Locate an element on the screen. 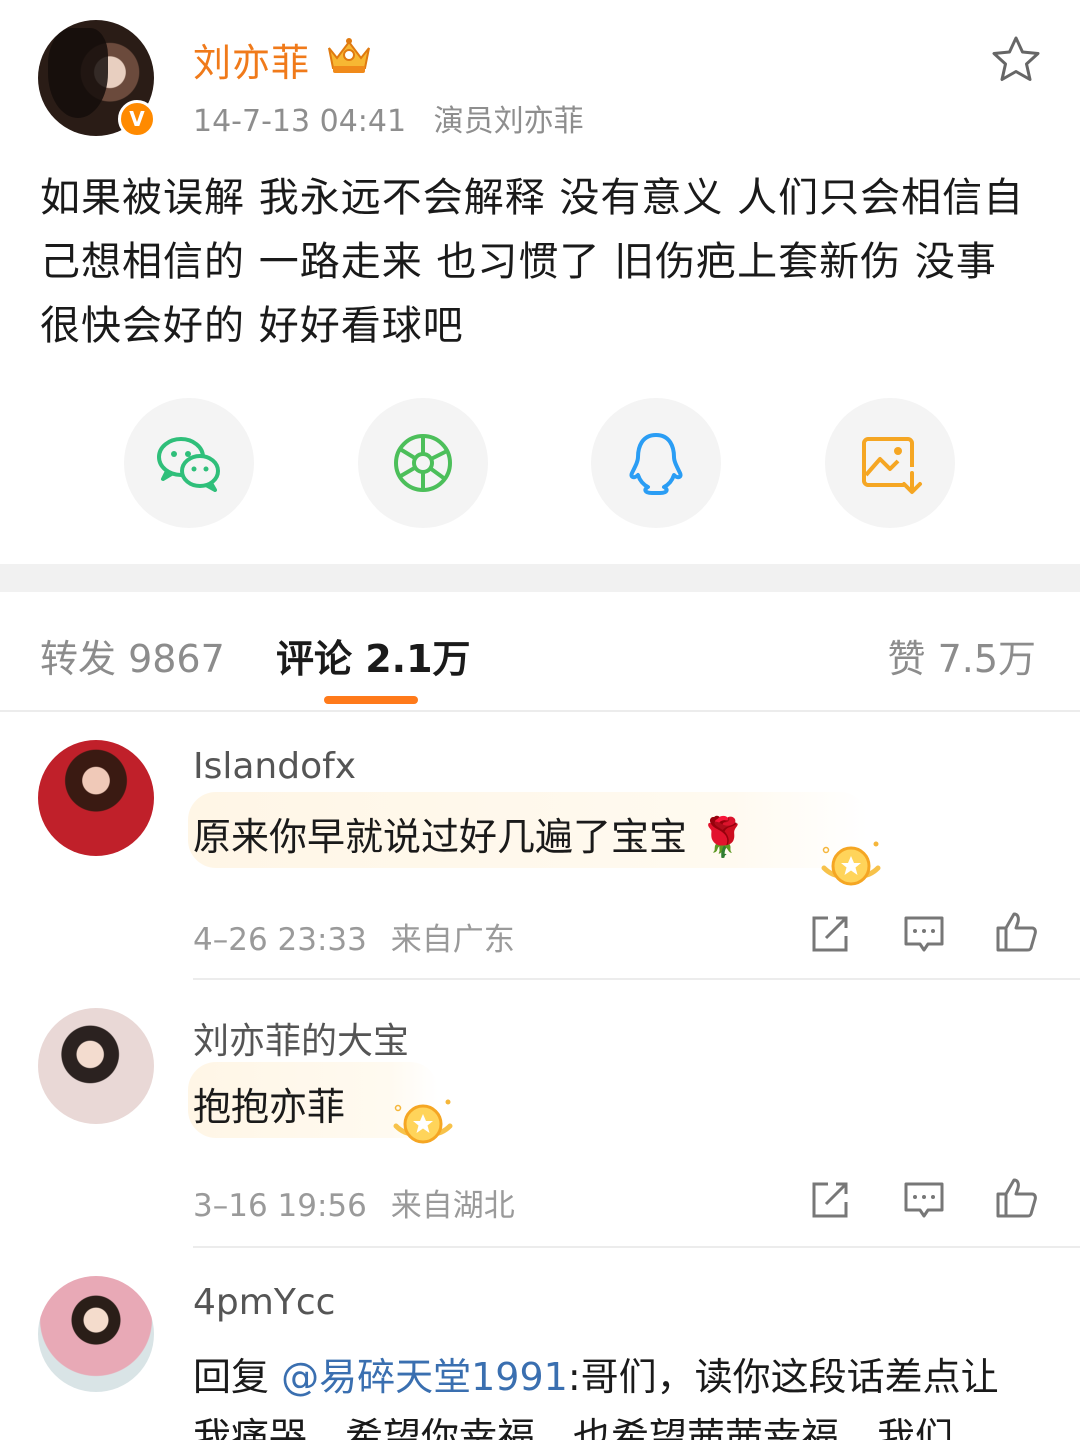 This screenshot has height=1440, width=1080. tab-reposts: 转发 9867 is located at coordinates (132, 655).